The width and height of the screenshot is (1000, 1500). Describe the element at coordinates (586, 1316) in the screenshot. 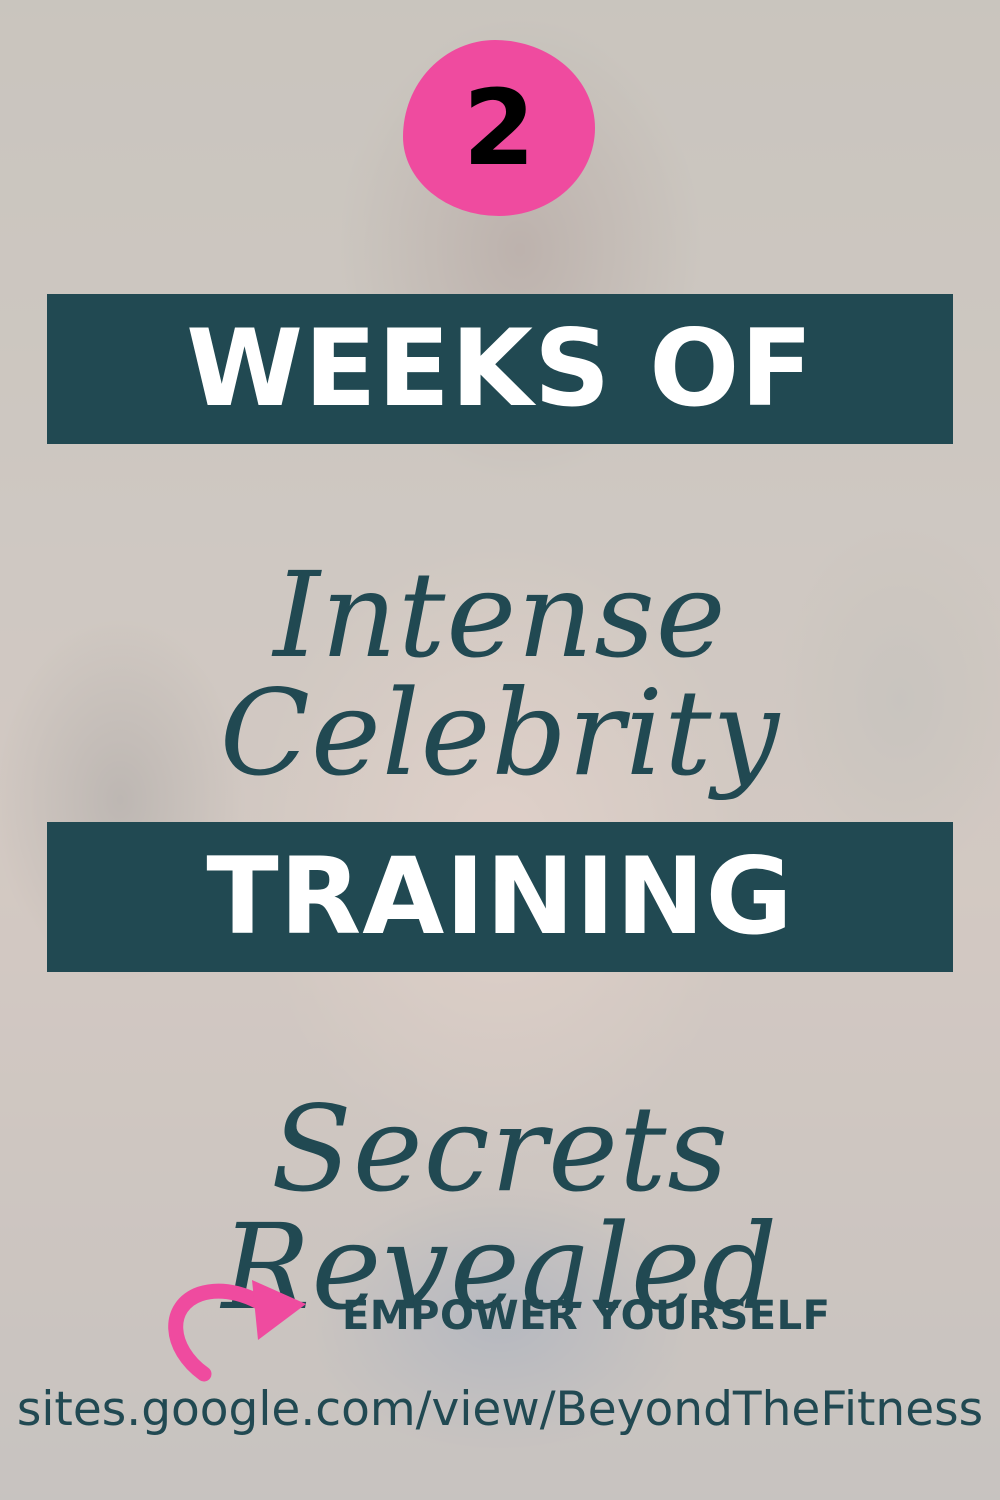

I see `tagline-text: EMPOWER YOURSELF` at that location.